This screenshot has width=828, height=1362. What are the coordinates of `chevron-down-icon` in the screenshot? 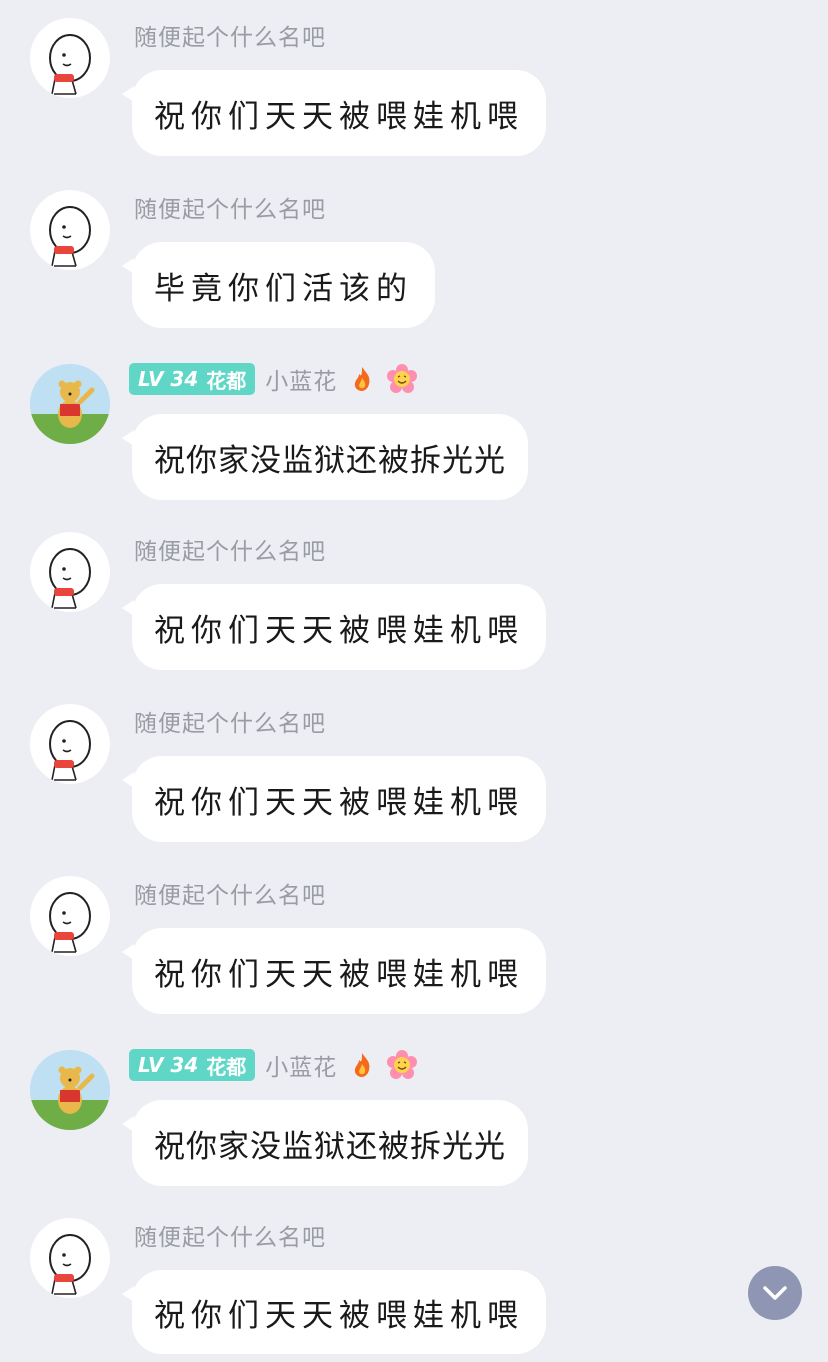 It's located at (775, 1293).